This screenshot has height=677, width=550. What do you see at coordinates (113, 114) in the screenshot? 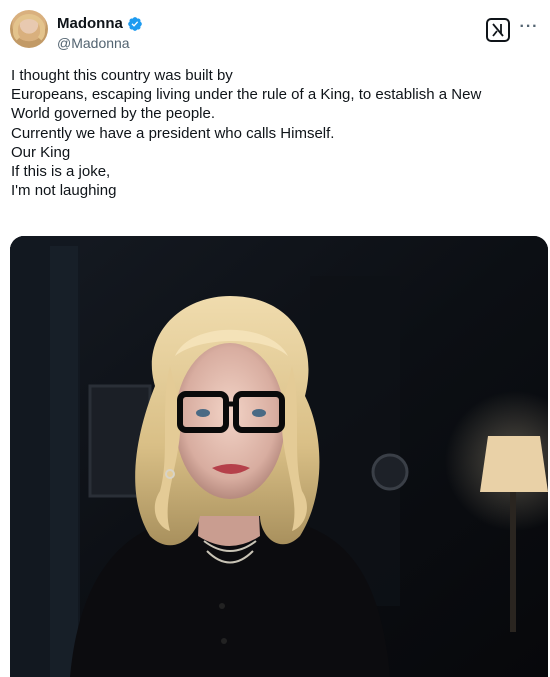
I see `tweet-line: World governed by the people.` at bounding box center [113, 114].